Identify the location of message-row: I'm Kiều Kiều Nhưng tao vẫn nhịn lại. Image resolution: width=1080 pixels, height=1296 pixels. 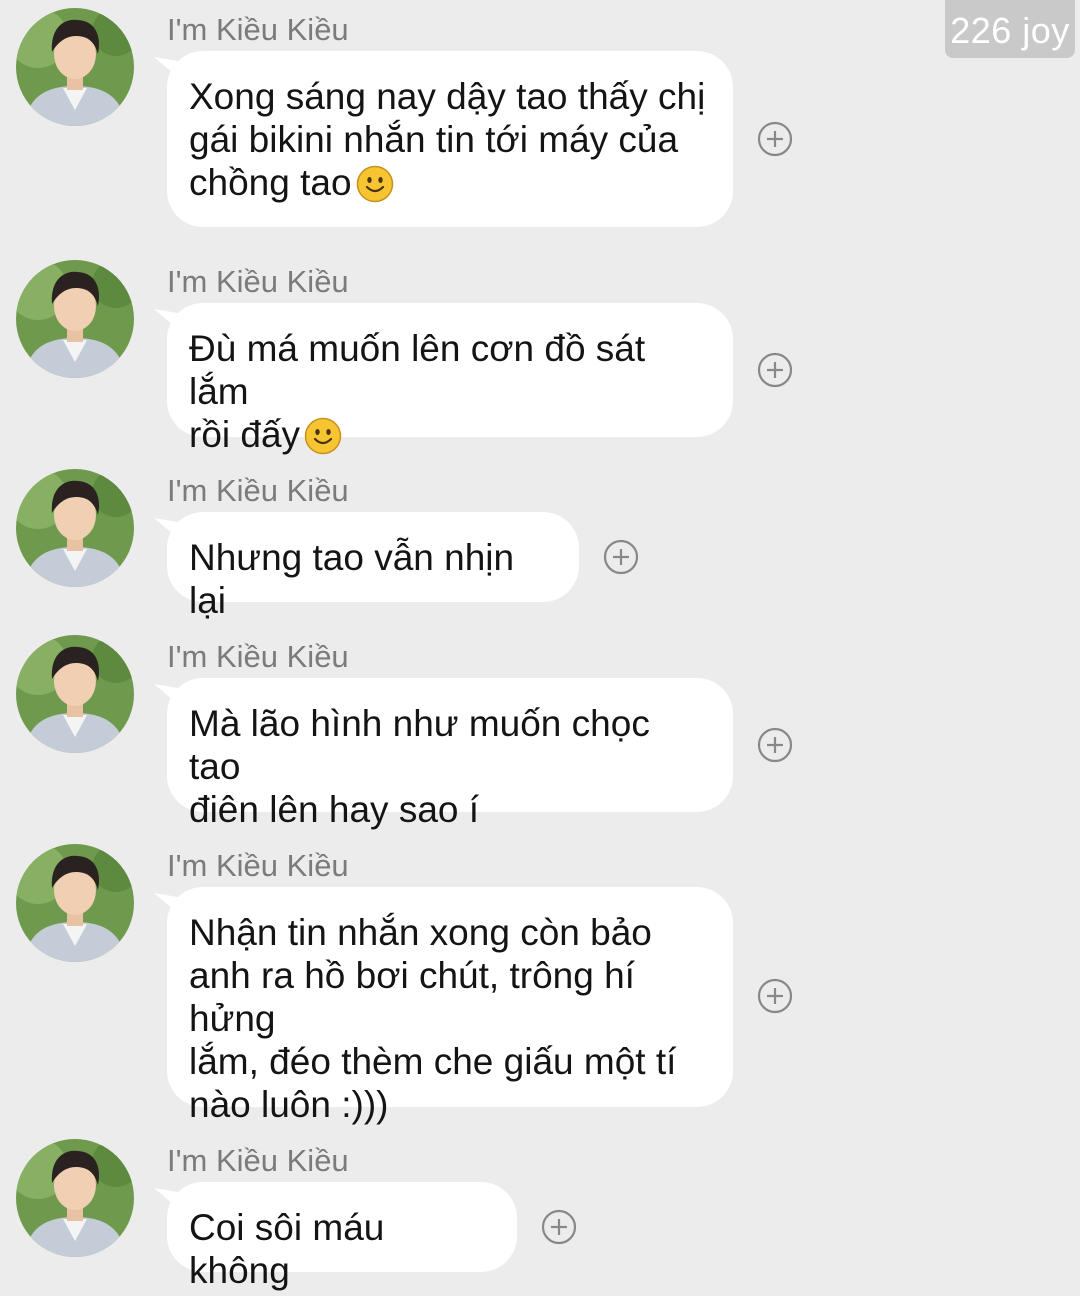
(540, 545).